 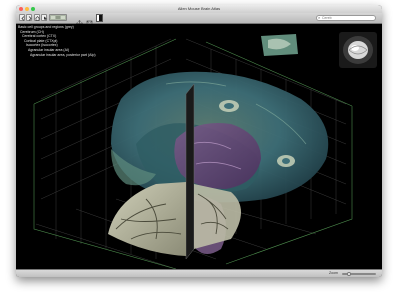 I want to click on title-bar: Allen Mouse Brain Atlas, so click(x=199, y=9).